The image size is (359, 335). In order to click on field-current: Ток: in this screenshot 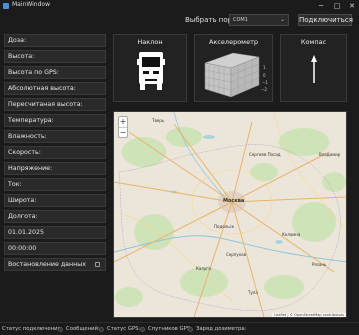, I will do `click(55, 184)`.